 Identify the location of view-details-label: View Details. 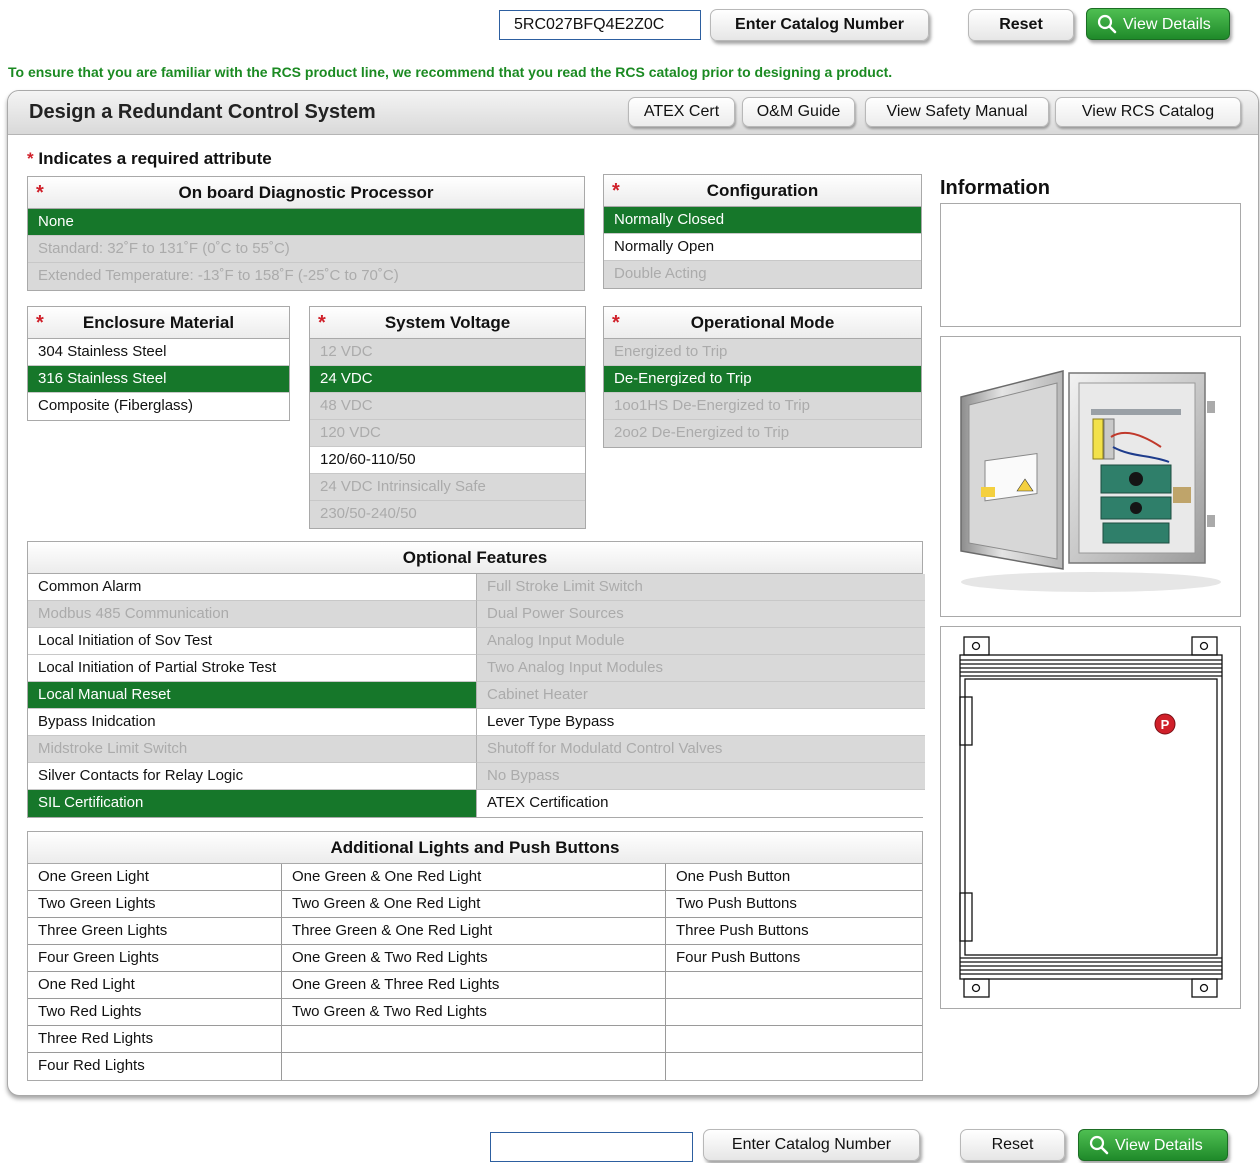
(1167, 24).